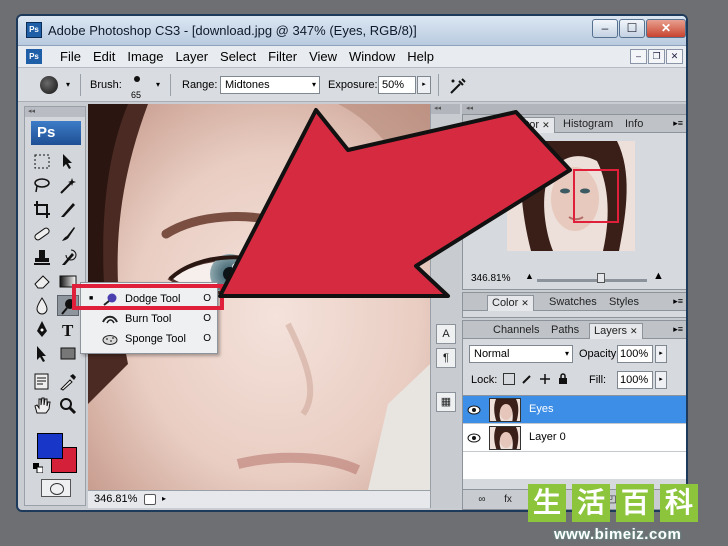  Describe the element at coordinates (158, 85) in the screenshot. I see `brush-picker-arrow: ▾` at that location.